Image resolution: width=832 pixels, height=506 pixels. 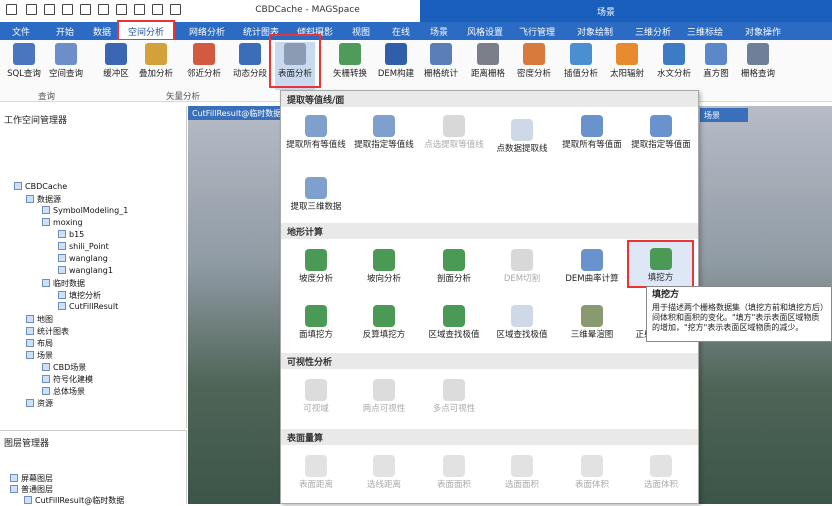 I want to click on tree-item: 统计图表, so click(x=47, y=331).